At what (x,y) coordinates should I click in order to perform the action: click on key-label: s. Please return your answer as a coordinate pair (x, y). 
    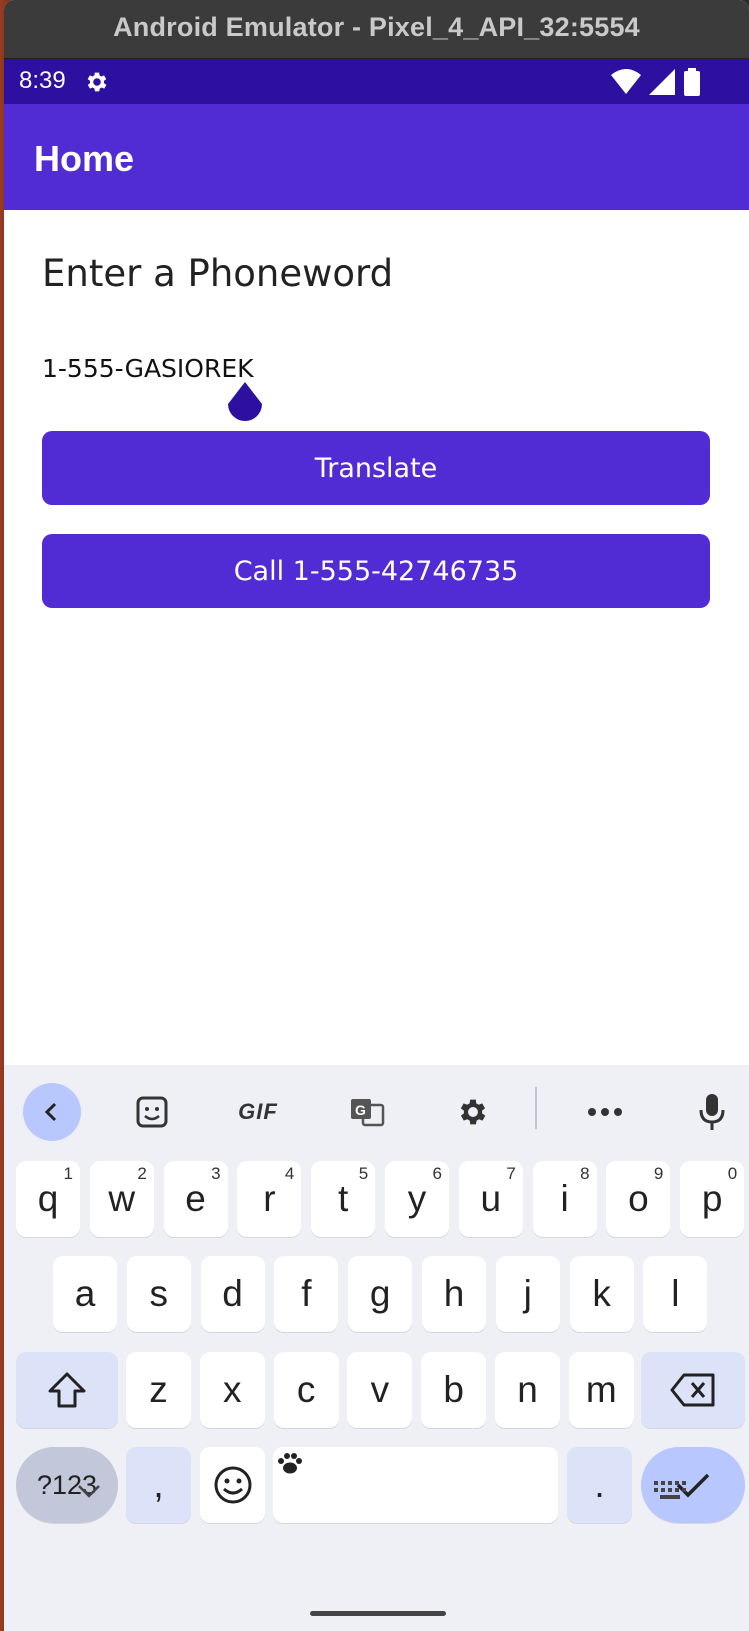
    Looking at the image, I should click on (159, 1293).